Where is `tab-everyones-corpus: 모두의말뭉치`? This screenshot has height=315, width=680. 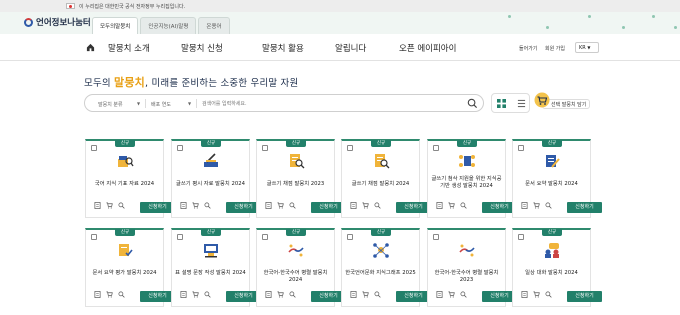 tab-everyones-corpus: 모두의말뭉치 is located at coordinates (115, 25).